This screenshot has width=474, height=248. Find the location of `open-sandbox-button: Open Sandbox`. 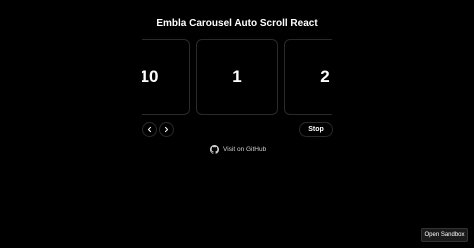

open-sandbox-button: Open Sandbox is located at coordinates (444, 235).